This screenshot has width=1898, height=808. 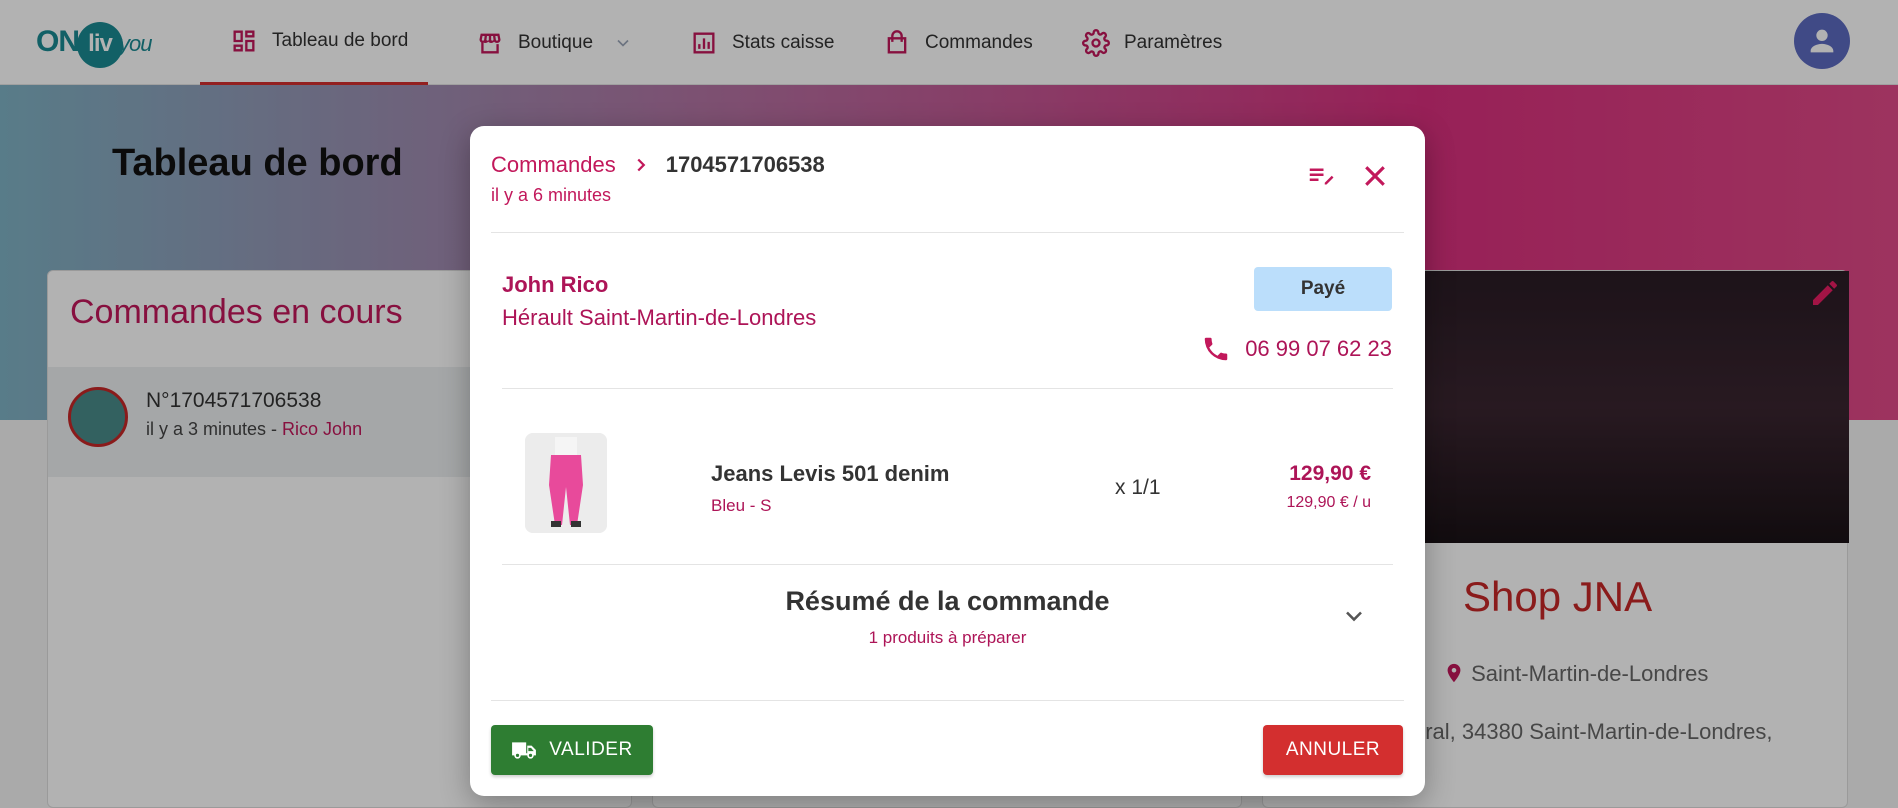 What do you see at coordinates (641, 165) in the screenshot?
I see `chevron-right-icon` at bounding box center [641, 165].